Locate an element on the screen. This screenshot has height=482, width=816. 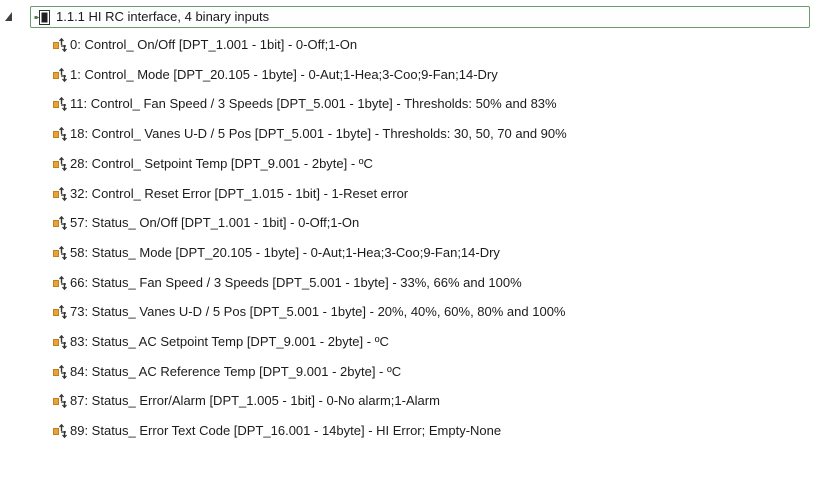
device-icon is located at coordinates (42, 17).